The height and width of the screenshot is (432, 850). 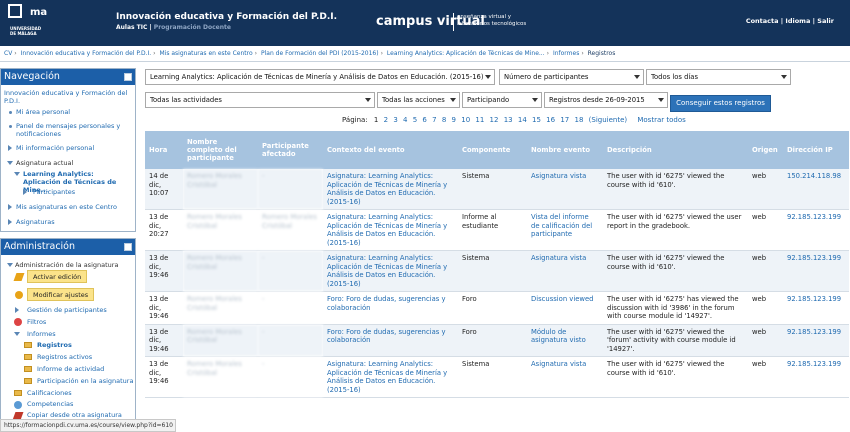 What do you see at coordinates (565, 340) in the screenshot?
I see `cell-event: Módulo de asignatura visto` at bounding box center [565, 340].